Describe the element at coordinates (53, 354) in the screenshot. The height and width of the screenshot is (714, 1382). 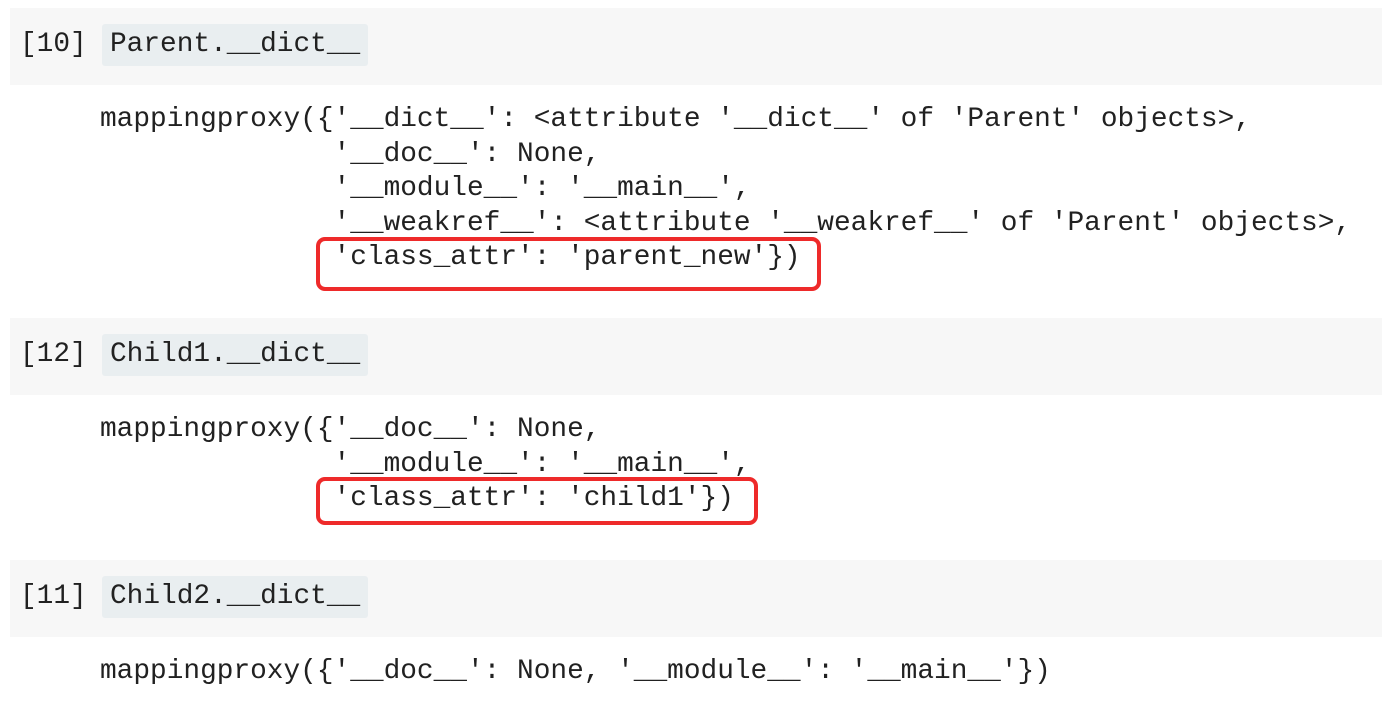
I see `execution-count: [12]` at that location.